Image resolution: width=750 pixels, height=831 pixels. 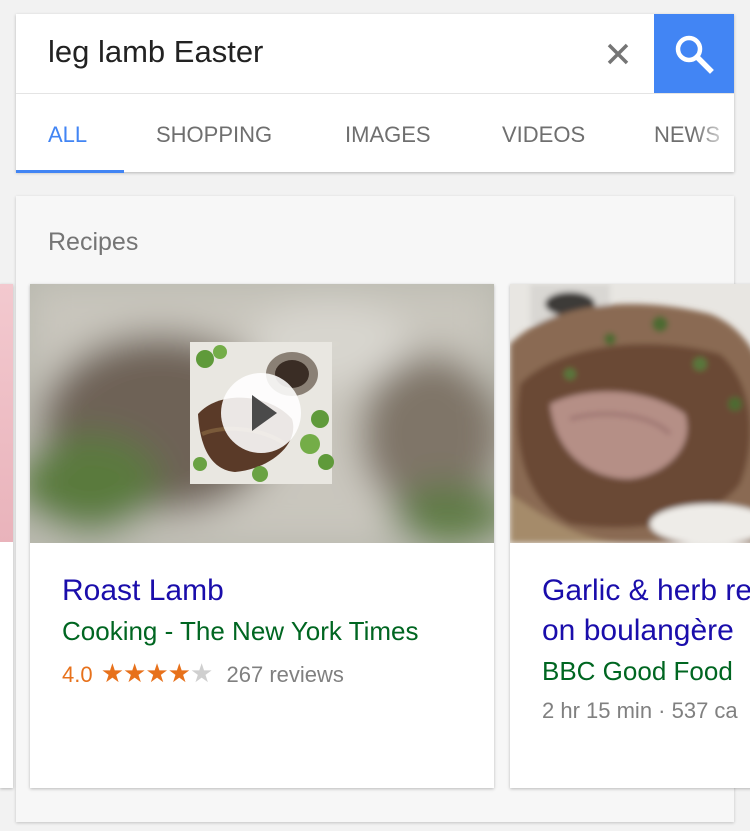 I want to click on recipe-rating-row: 4.0 ★★★★★ 267 reviews, so click(x=203, y=673).